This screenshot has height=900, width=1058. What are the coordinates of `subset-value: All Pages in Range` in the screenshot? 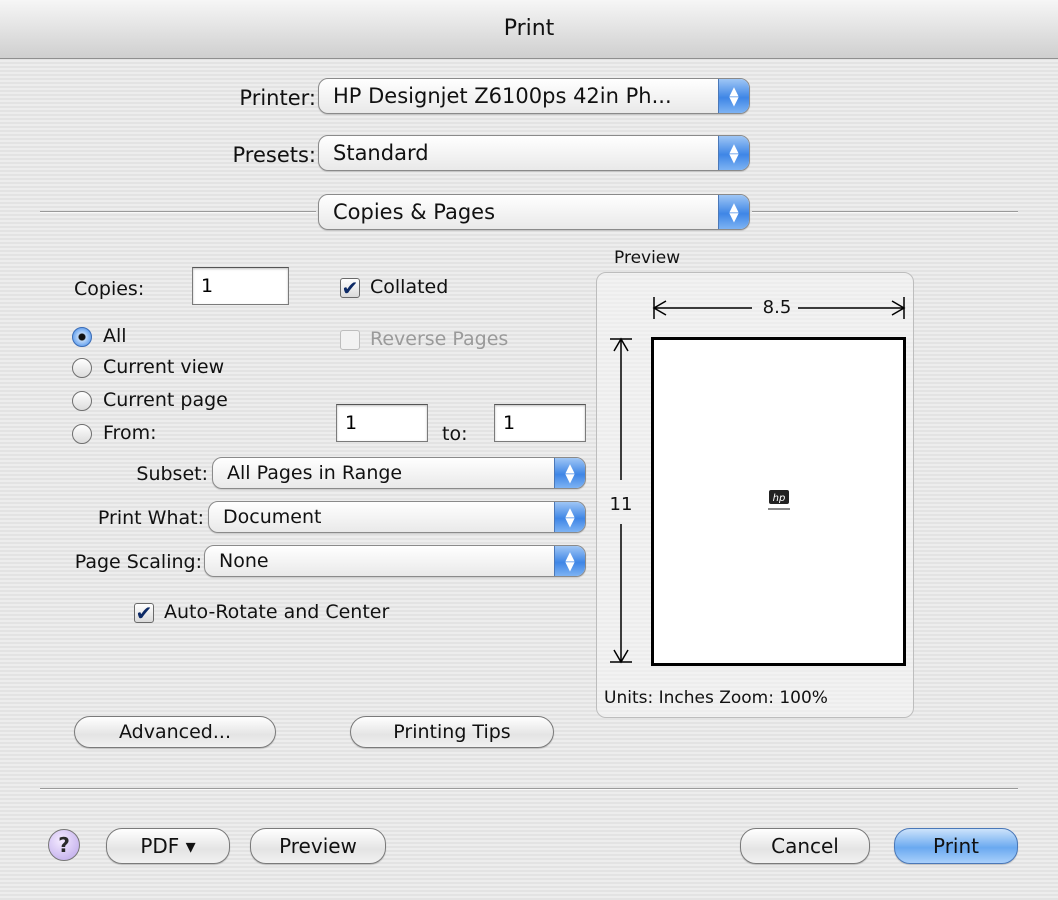 It's located at (315, 473).